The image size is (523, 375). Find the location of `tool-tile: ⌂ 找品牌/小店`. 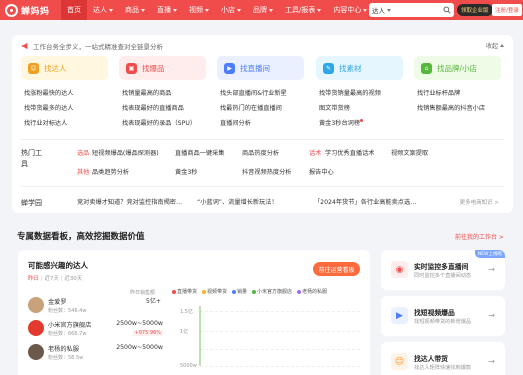

tool-tile: ⌂ 找品牌/小店 is located at coordinates (457, 68).